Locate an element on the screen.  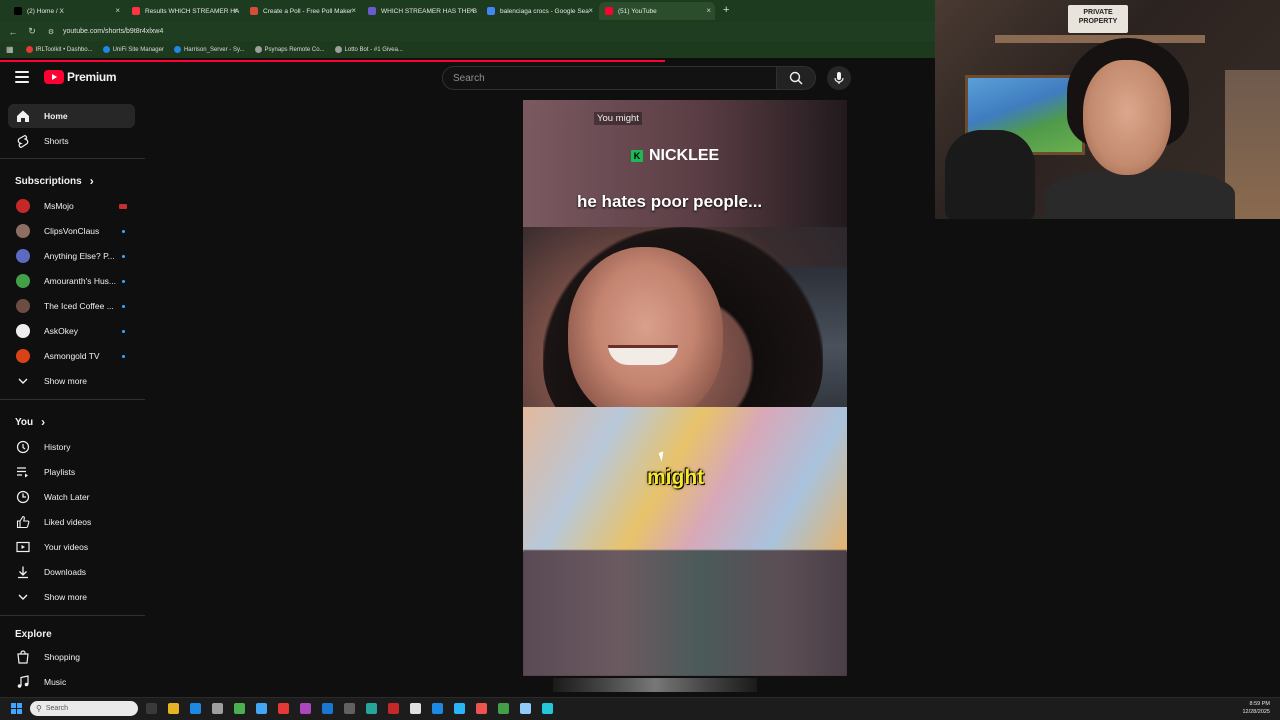
search-icon is located at coordinates (796, 78).